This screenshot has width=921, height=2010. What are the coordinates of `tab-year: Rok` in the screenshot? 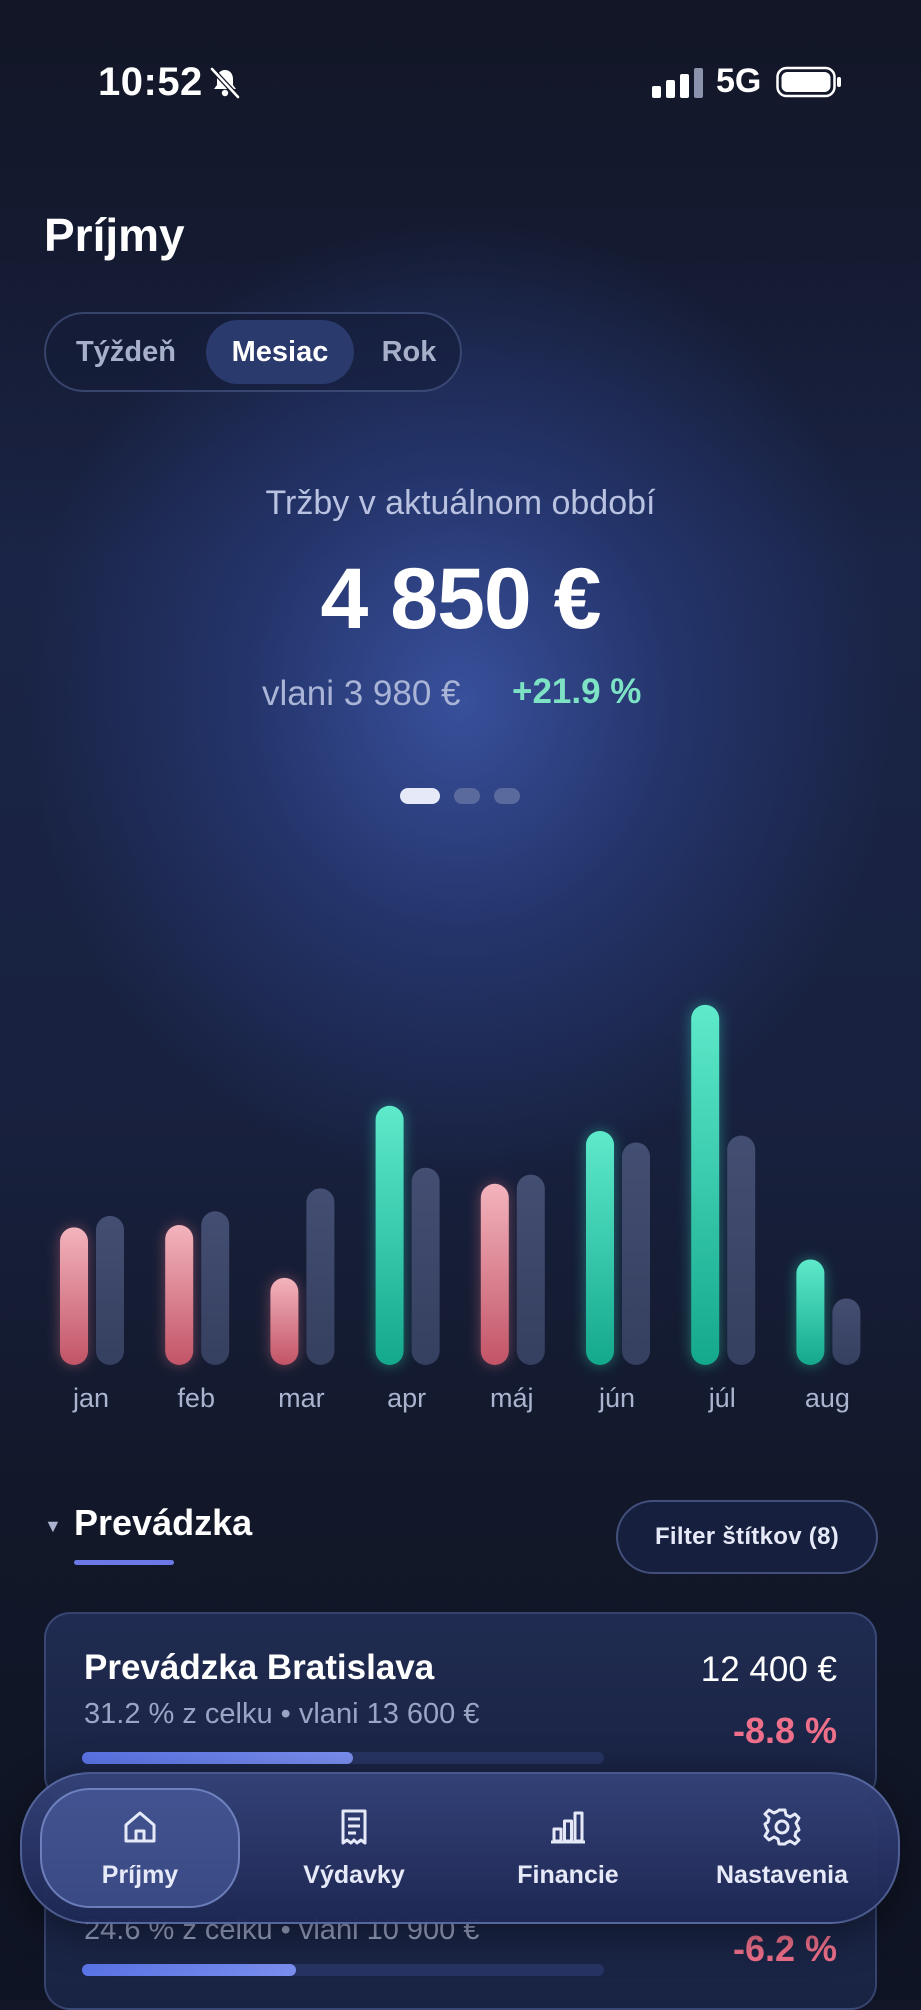 It's located at (409, 352).